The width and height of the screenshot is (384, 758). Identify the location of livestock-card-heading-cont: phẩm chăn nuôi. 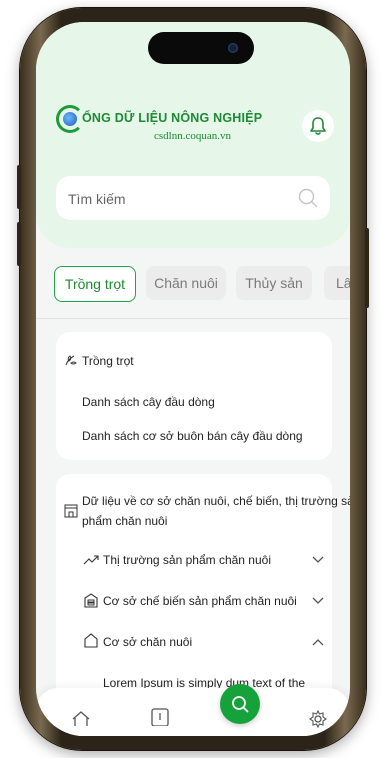
(125, 521).